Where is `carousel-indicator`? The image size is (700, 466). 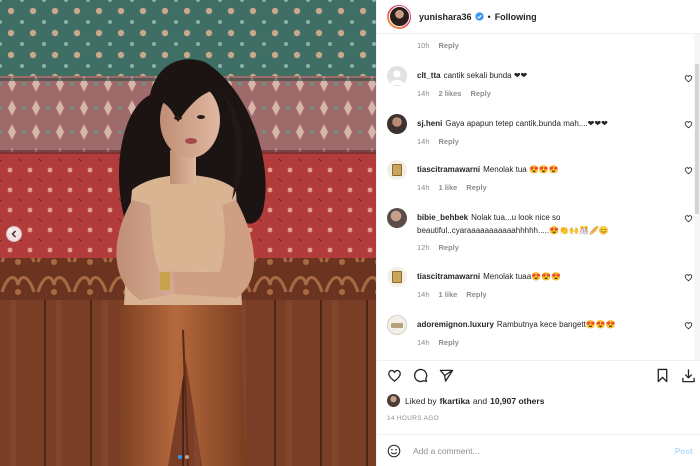 carousel-indicator is located at coordinates (183, 457).